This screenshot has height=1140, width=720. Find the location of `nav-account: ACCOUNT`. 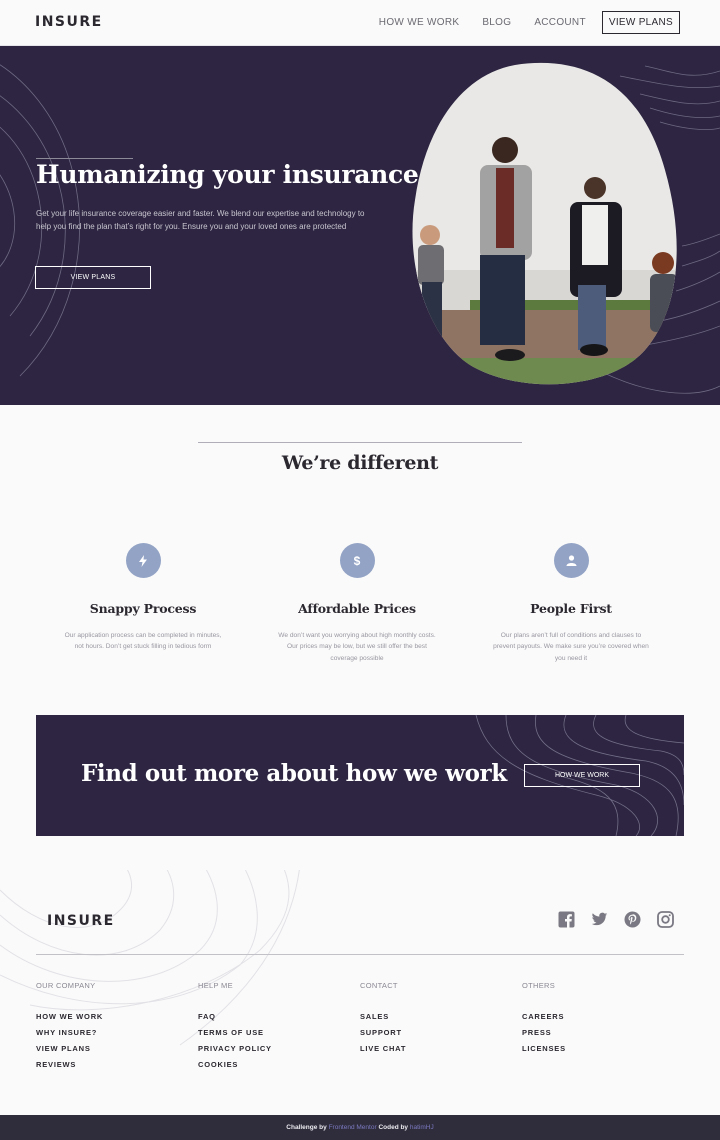

nav-account: ACCOUNT is located at coordinates (560, 22).